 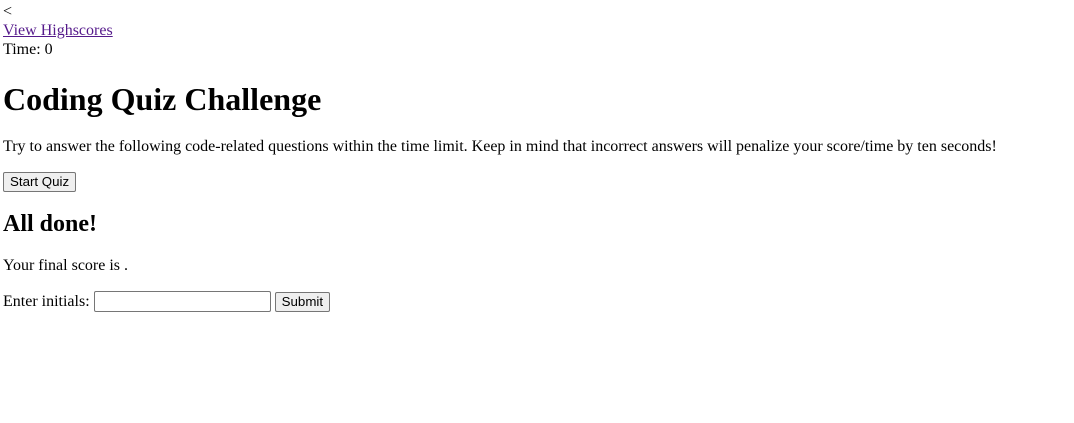 I want to click on timer-label: Time:, so click(x=24, y=49).